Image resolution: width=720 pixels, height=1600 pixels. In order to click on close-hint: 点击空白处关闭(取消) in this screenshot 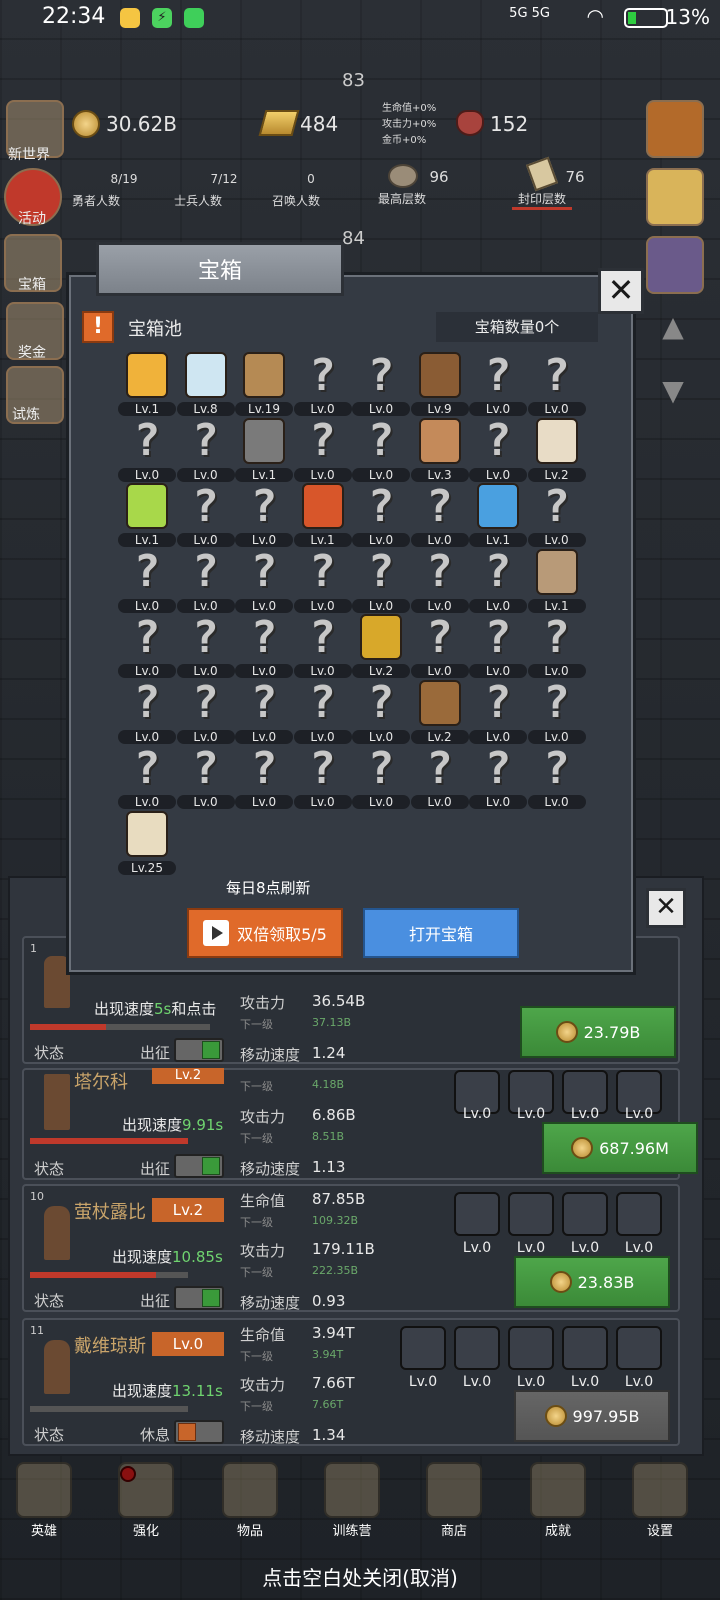, I will do `click(360, 1576)`.